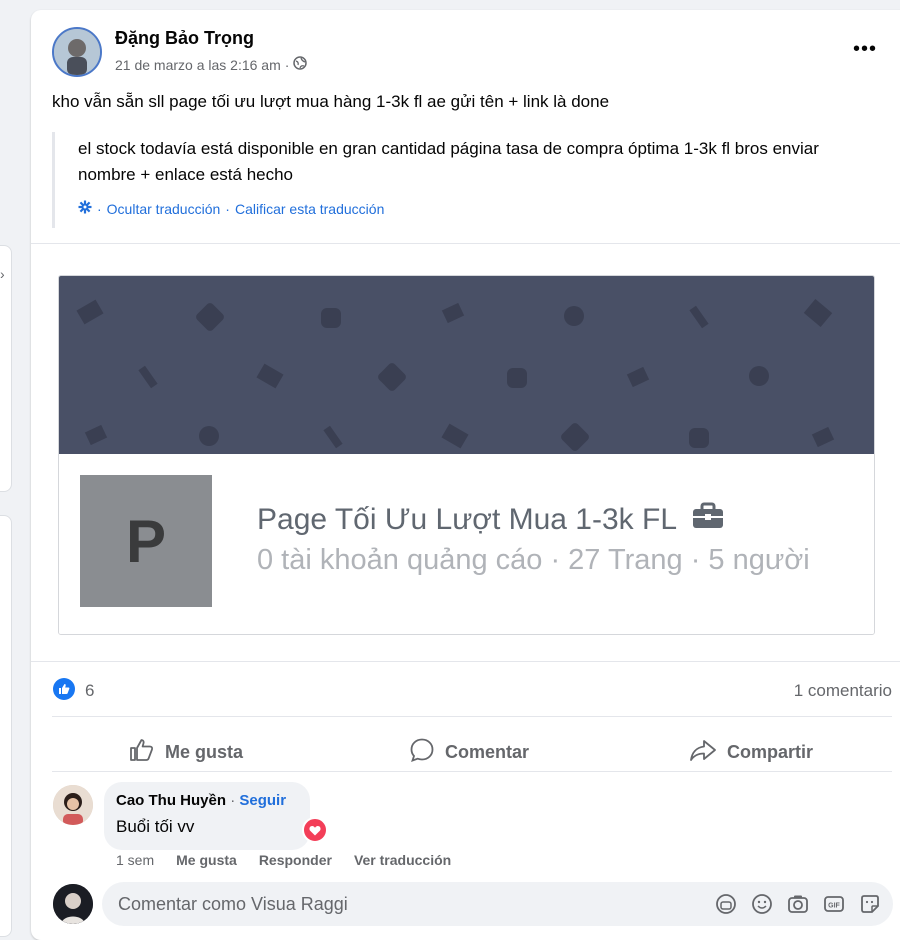  I want to click on share-arrow-icon, so click(703, 752).